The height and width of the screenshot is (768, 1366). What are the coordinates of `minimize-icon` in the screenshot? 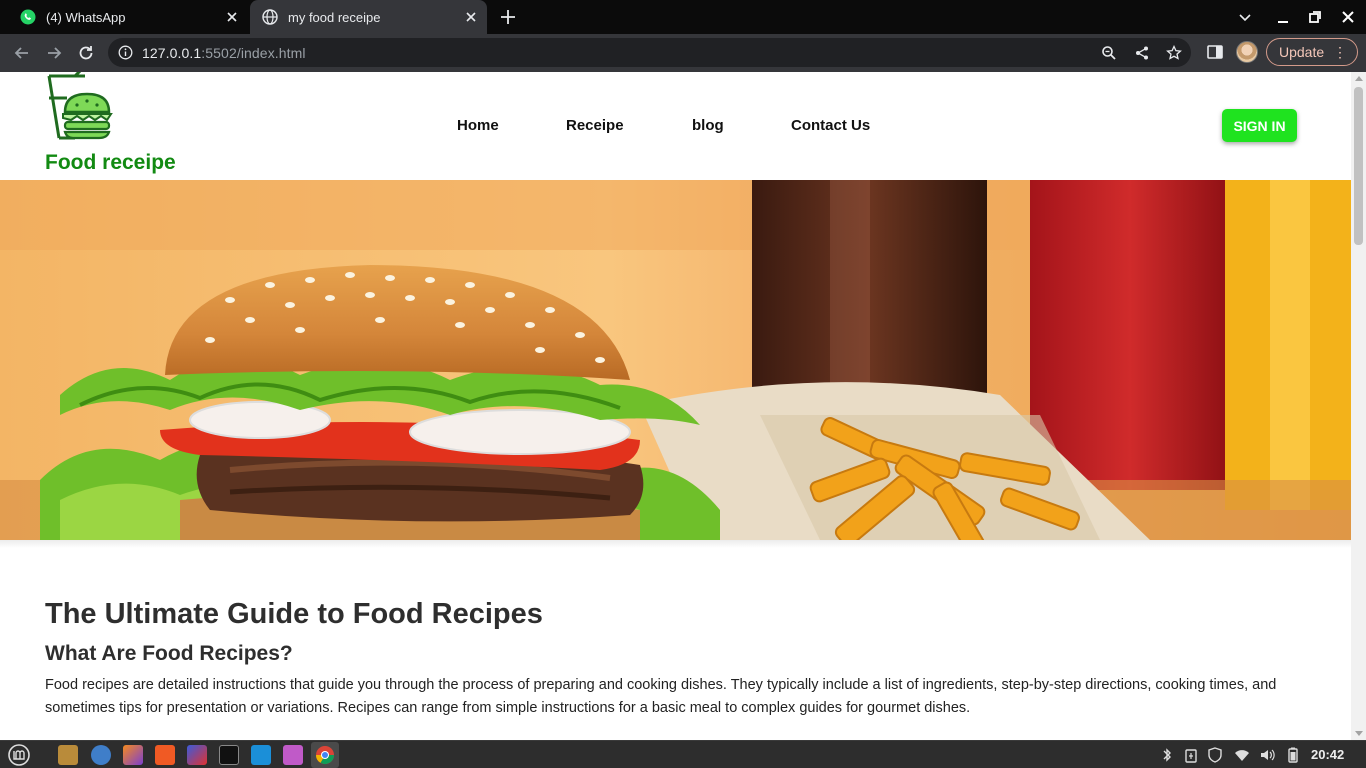 It's located at (1283, 17).